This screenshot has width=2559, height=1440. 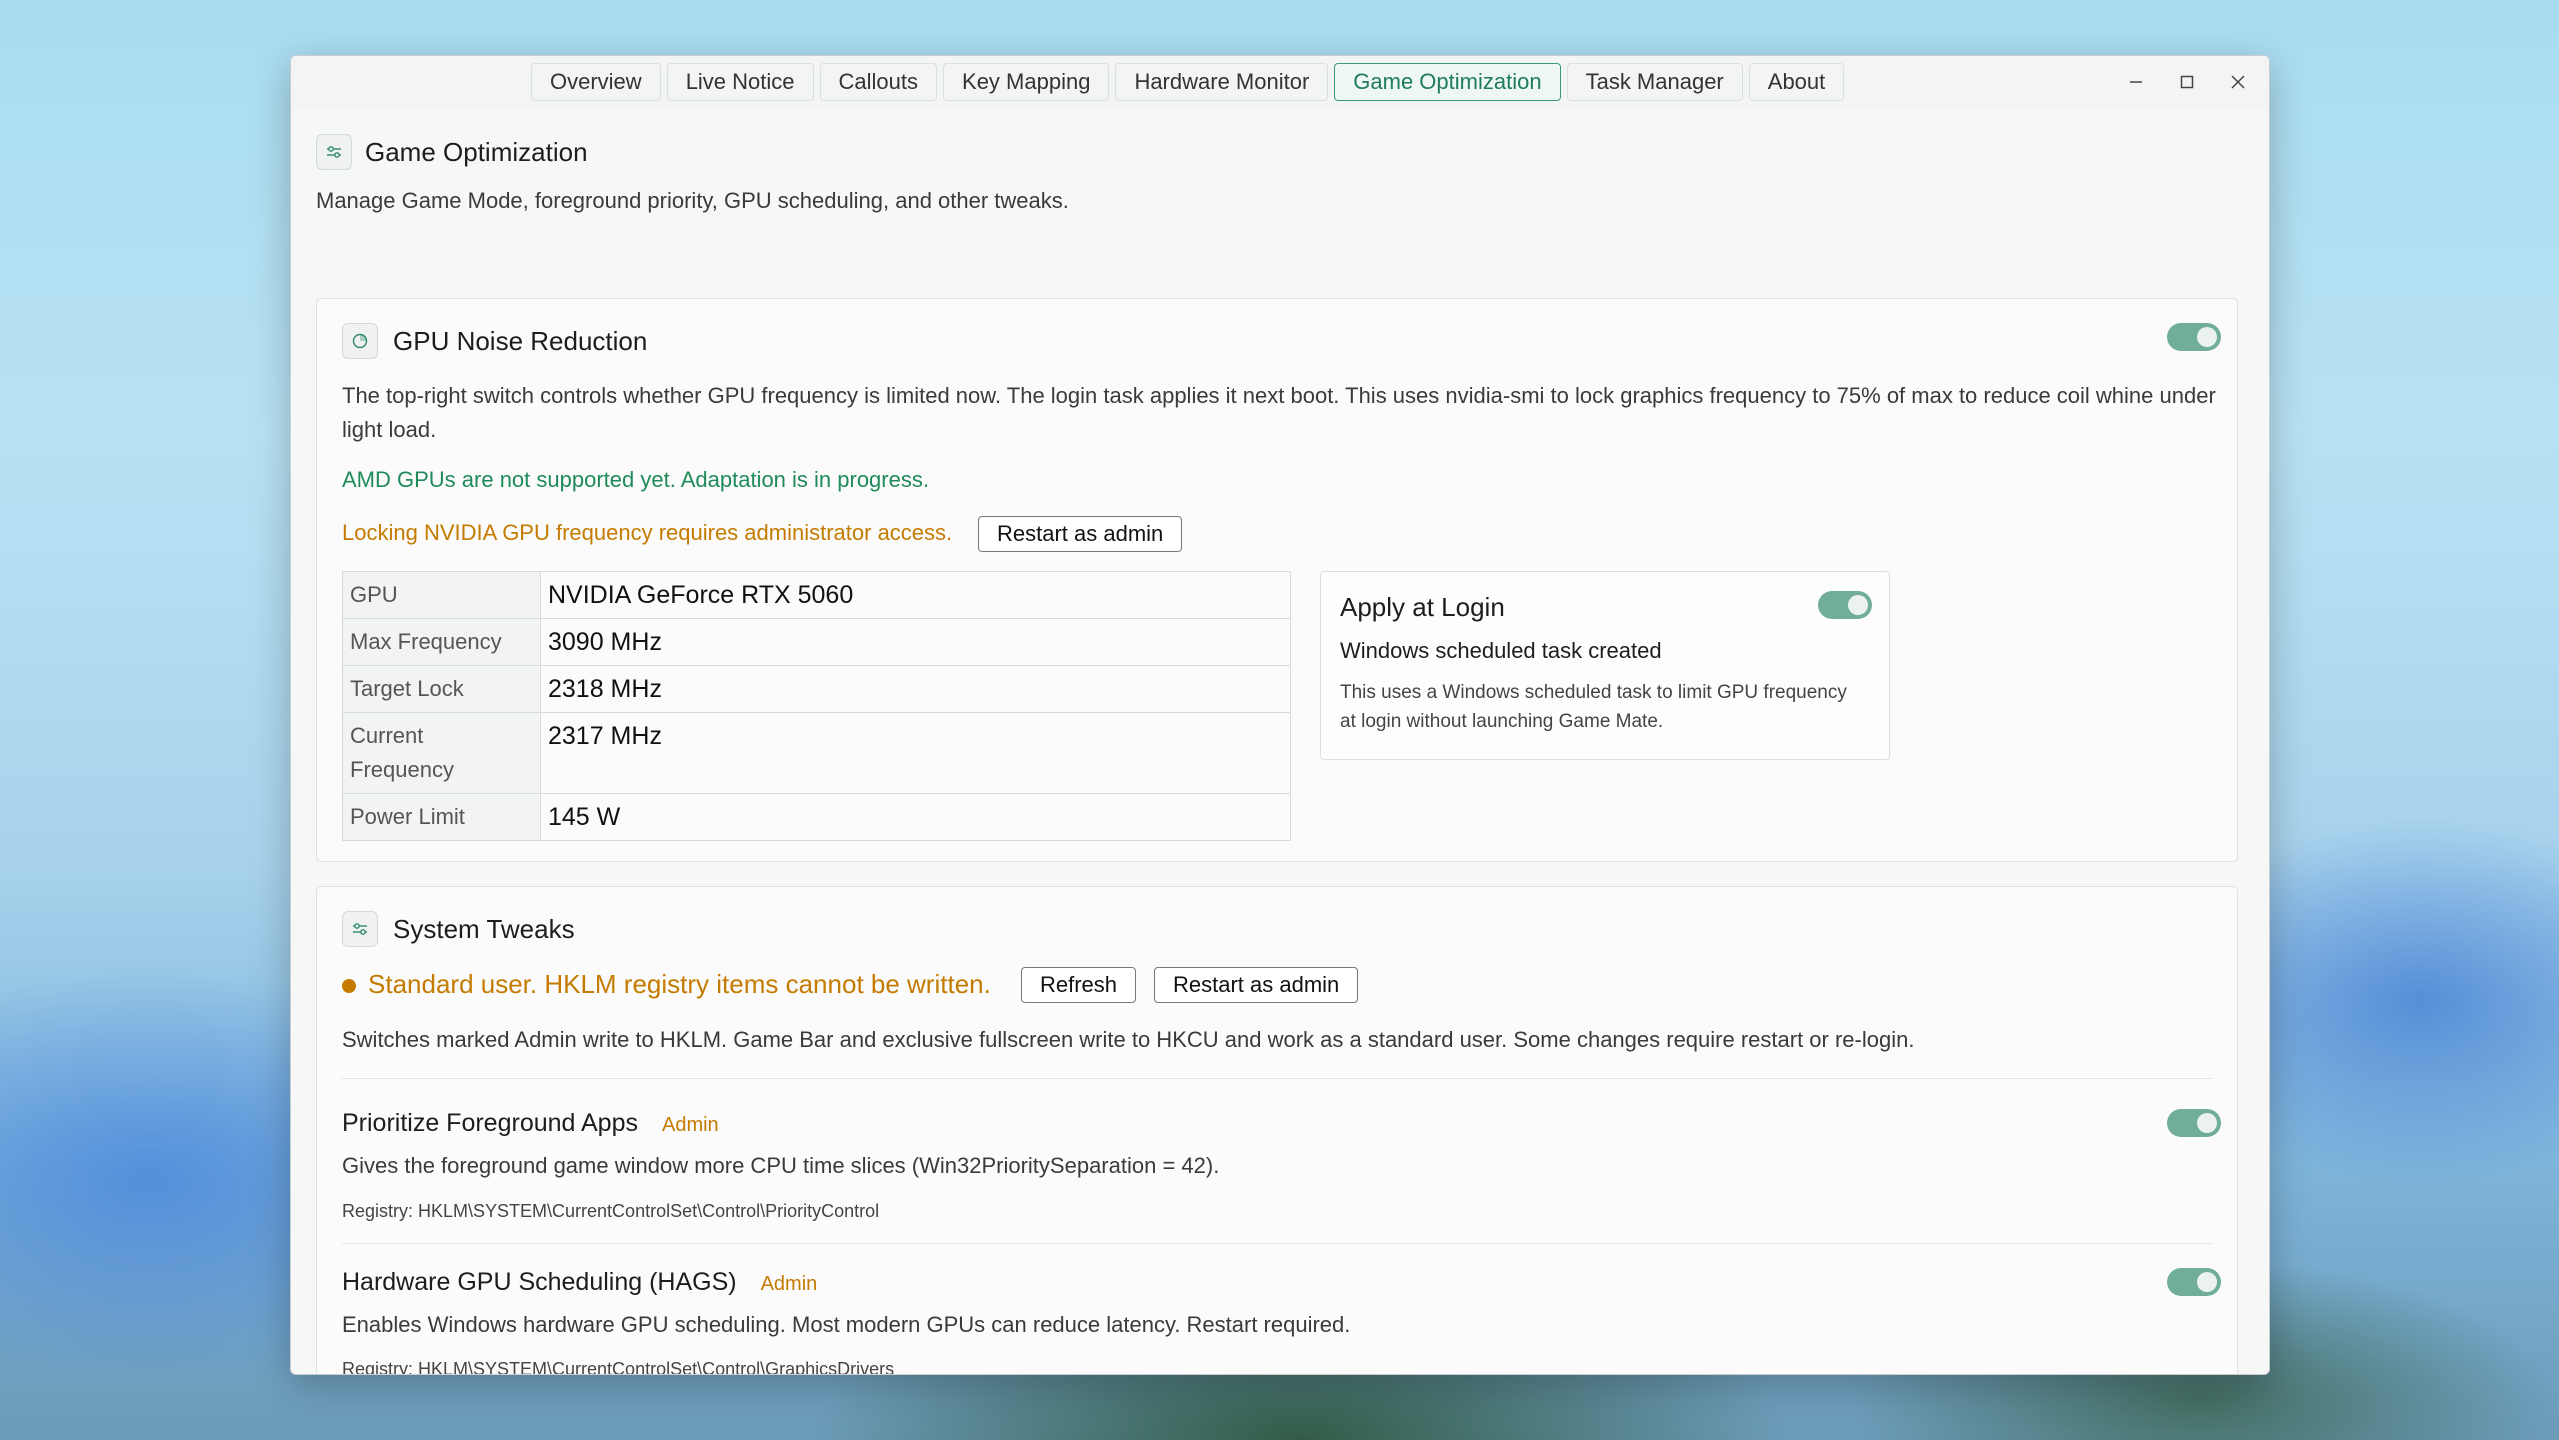 I want to click on hags-toggle, so click(x=2194, y=1282).